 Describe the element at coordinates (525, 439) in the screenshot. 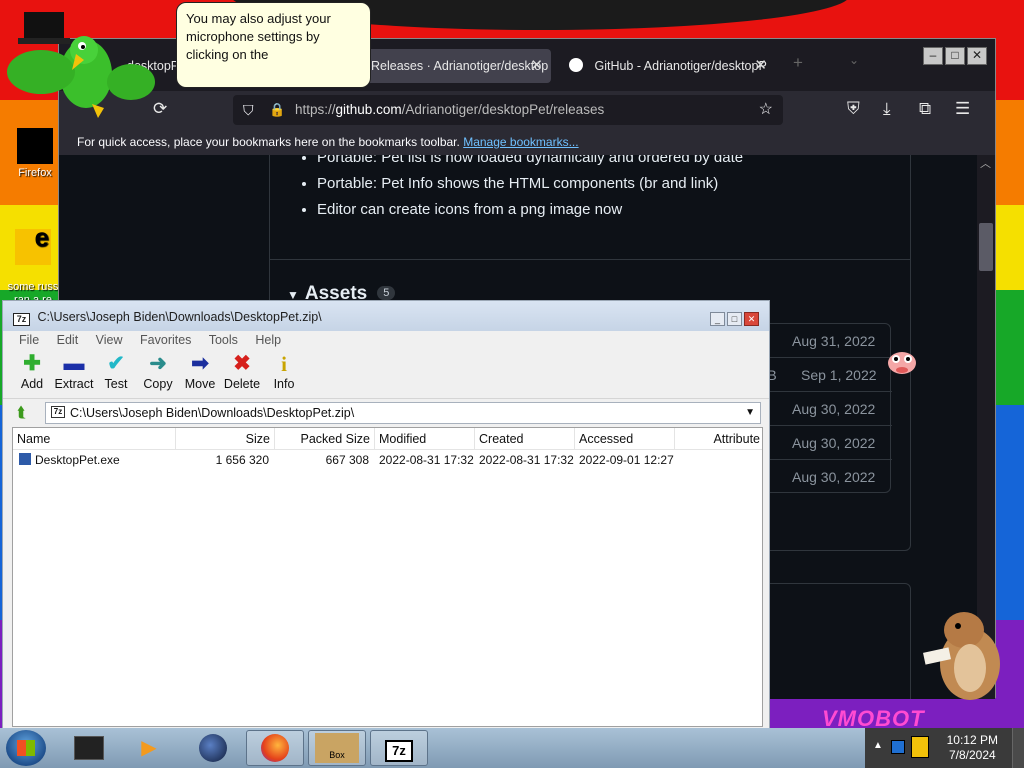

I see `column-header-created: Created` at that location.